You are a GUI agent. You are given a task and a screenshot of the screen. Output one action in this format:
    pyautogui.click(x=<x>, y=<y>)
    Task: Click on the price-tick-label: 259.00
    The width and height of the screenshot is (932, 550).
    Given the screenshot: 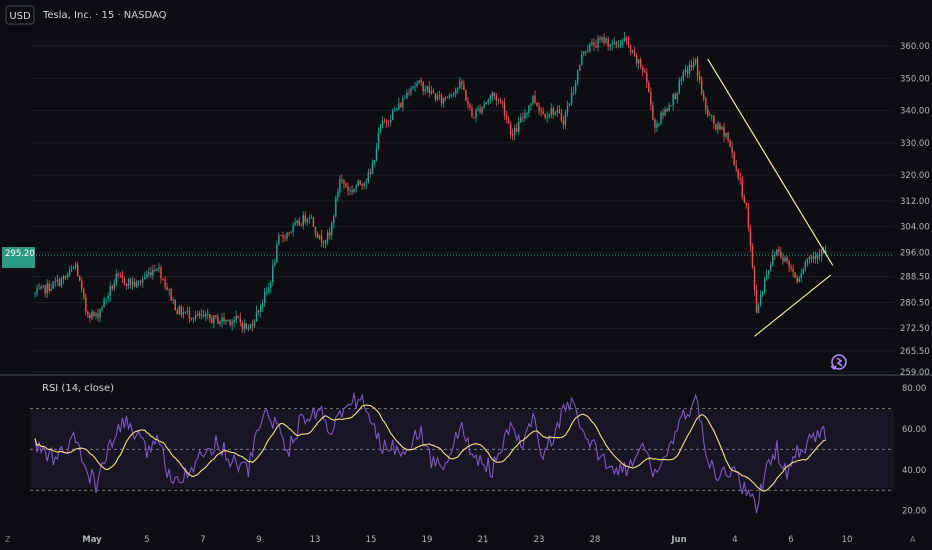 What is the action you would take?
    pyautogui.click(x=915, y=373)
    